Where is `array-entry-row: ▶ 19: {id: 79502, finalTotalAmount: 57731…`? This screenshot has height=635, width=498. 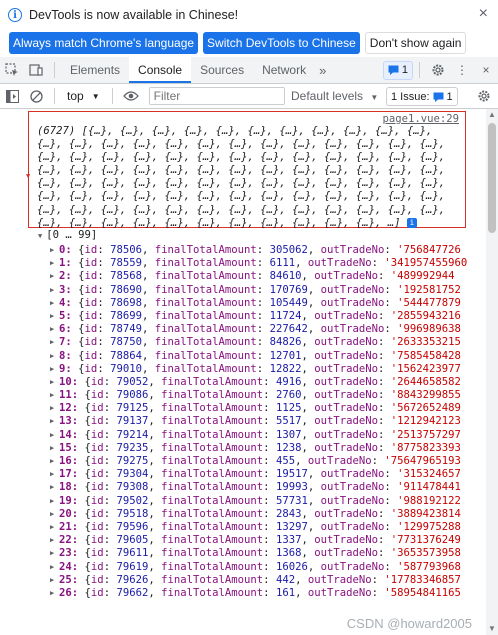 array-entry-row: ▶ 19: {id: 79502, finalTotalAmount: 57731… is located at coordinates (243, 501).